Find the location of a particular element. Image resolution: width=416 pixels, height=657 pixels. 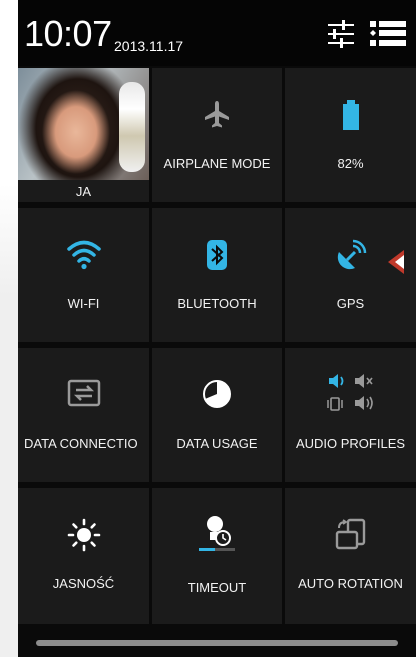

tile-audio-profiles: AUDIO PROFILES is located at coordinates (350, 415).